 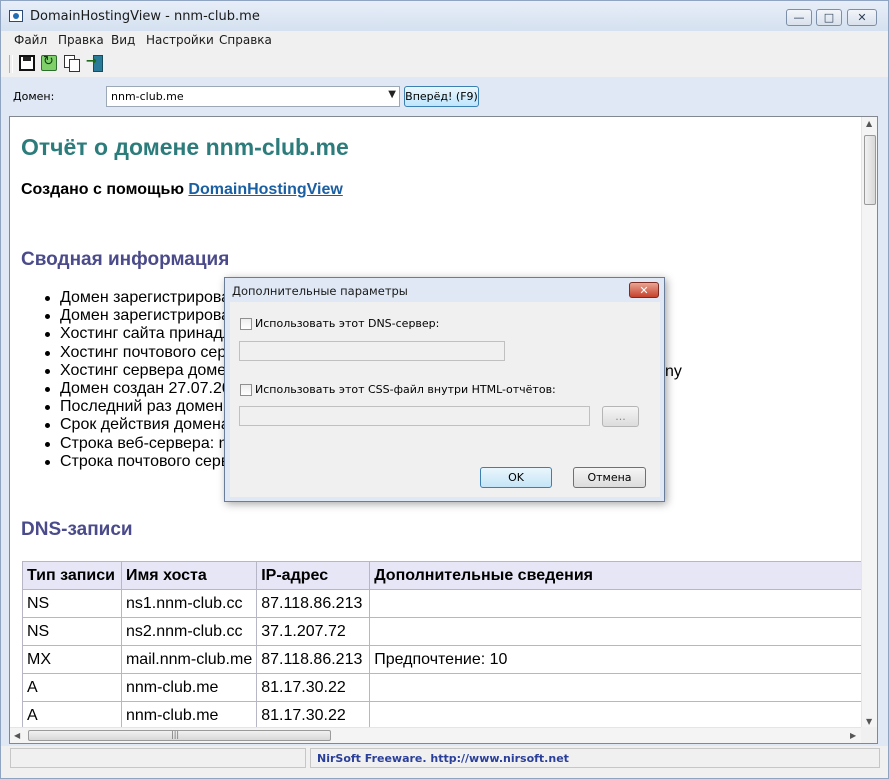 I want to click on minimize-button: —, so click(x=799, y=17).